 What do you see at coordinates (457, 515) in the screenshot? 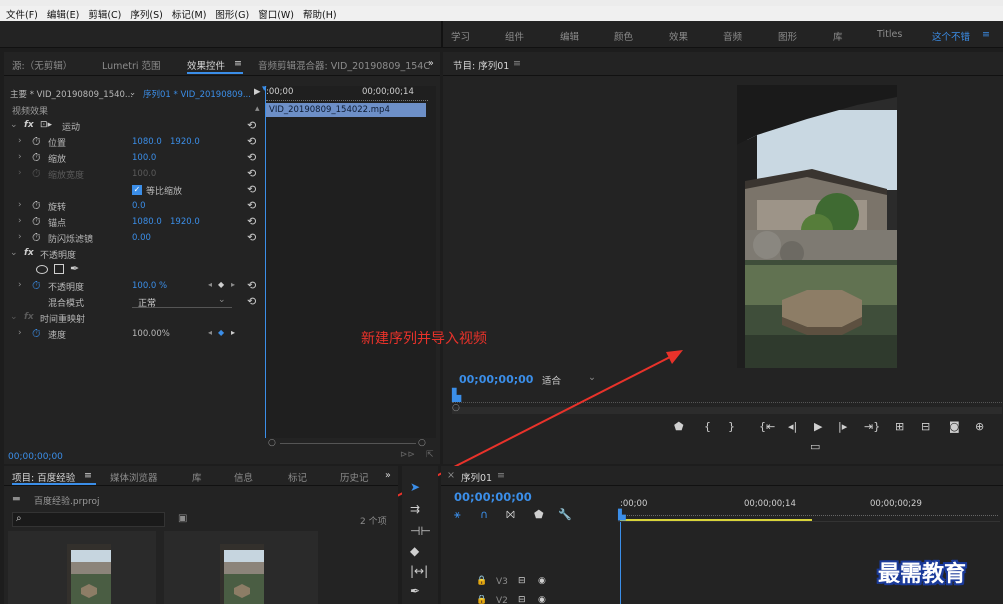
I see `nest-icon: ⚹` at bounding box center [457, 515].